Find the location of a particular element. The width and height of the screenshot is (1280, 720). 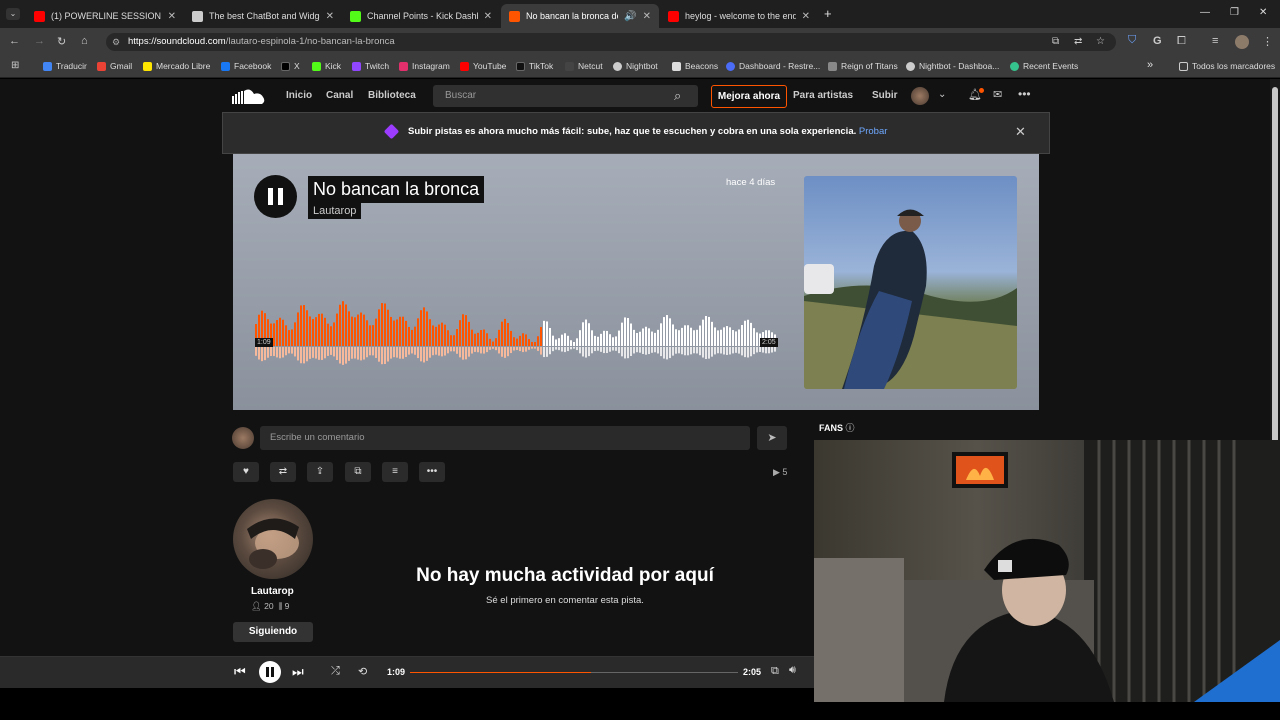

minimize-icon: — is located at coordinates (1205, 12).